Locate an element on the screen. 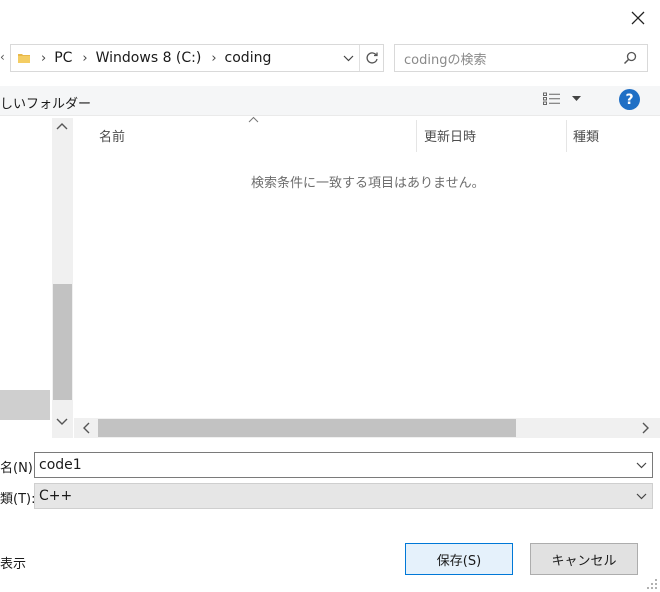 This screenshot has height=592, width=660. filename-value: code1 is located at coordinates (60, 465).